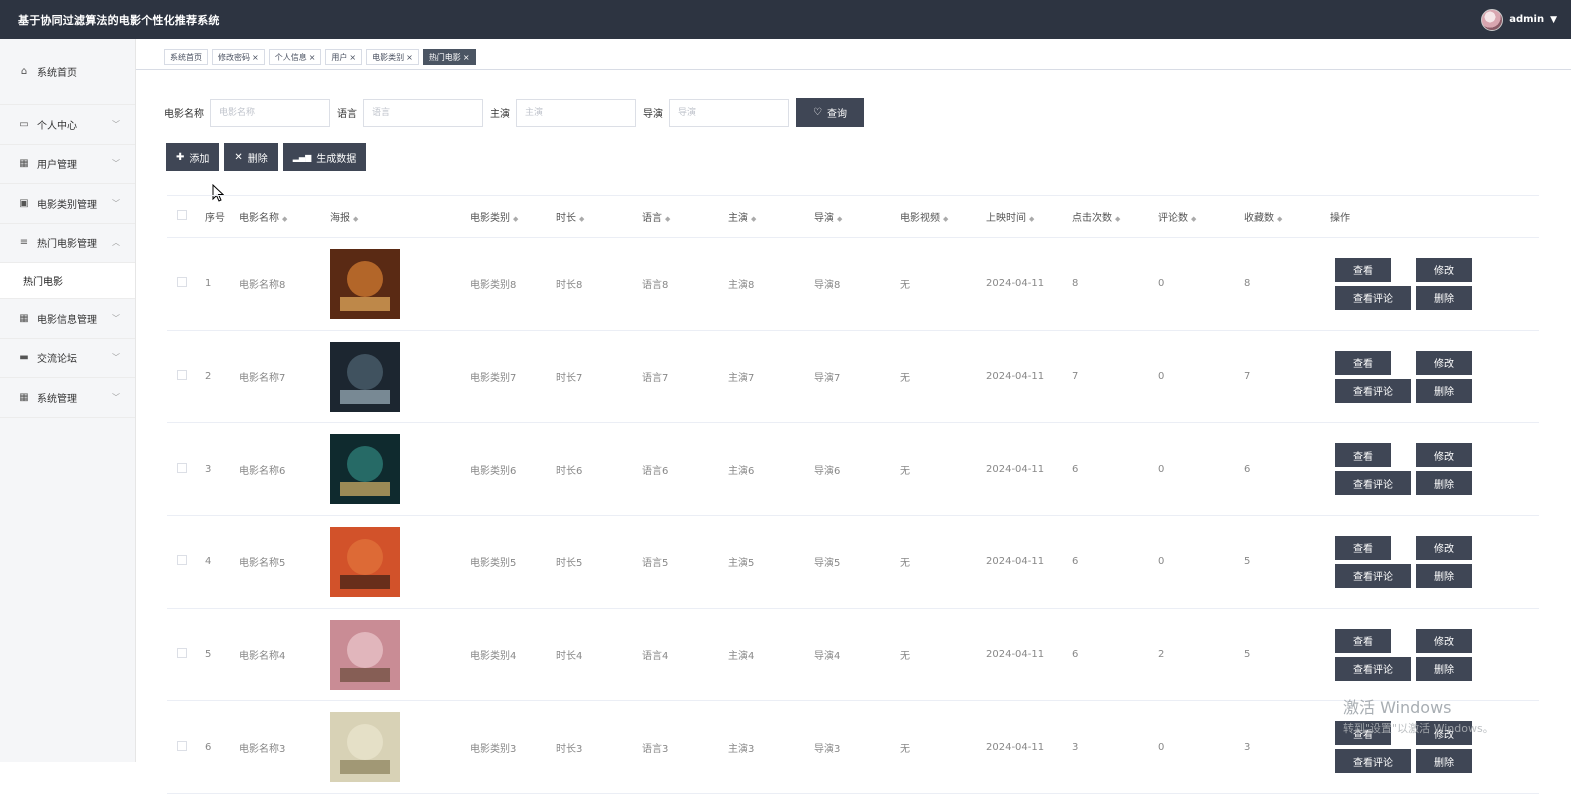 Image resolution: width=1571 pixels, height=794 pixels. Describe the element at coordinates (67, 204) in the screenshot. I see `sidebar-item-movie-categories: ▣ 电影类别管理 ﹀` at that location.